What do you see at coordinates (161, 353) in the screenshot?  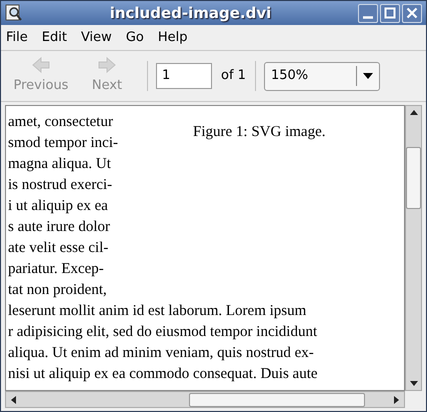 I see `text-line: aliqua. Ut enim ad minim veniam, quis nostrud ex-` at bounding box center [161, 353].